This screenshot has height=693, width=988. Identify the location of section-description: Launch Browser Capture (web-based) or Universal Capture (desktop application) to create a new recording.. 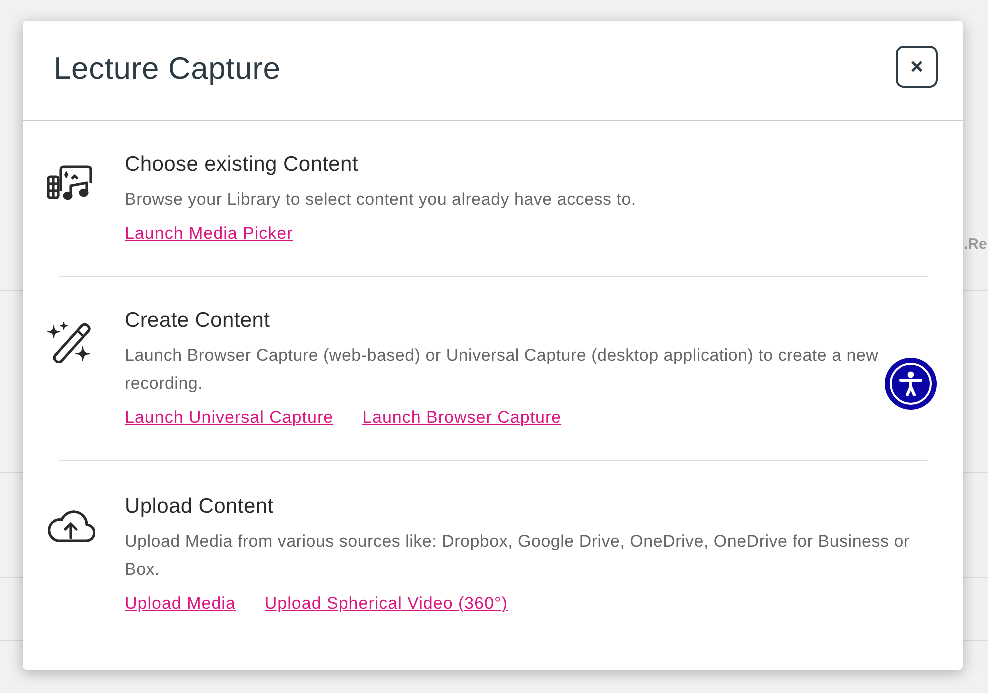
(502, 369).